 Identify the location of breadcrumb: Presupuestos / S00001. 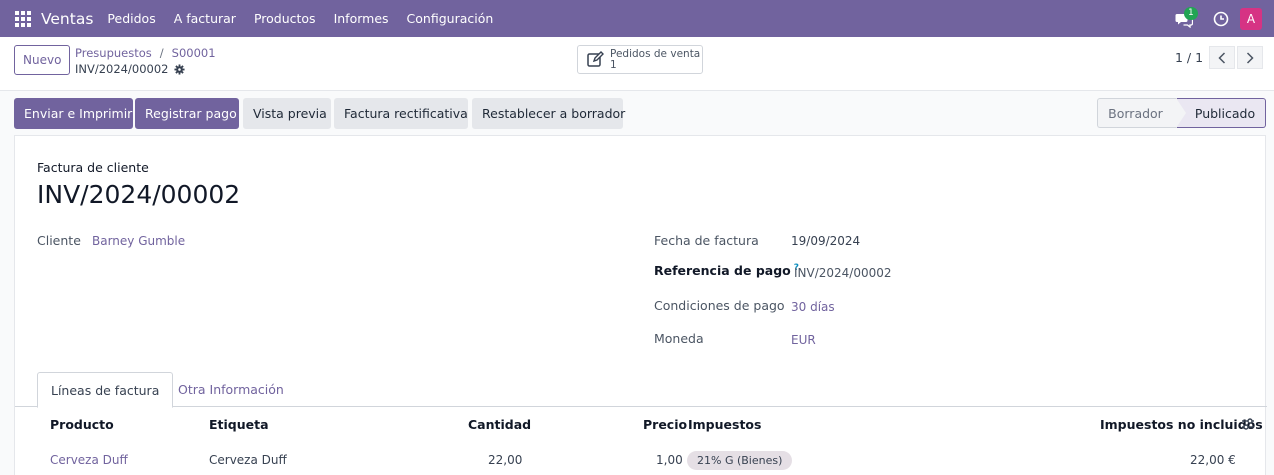
(145, 53).